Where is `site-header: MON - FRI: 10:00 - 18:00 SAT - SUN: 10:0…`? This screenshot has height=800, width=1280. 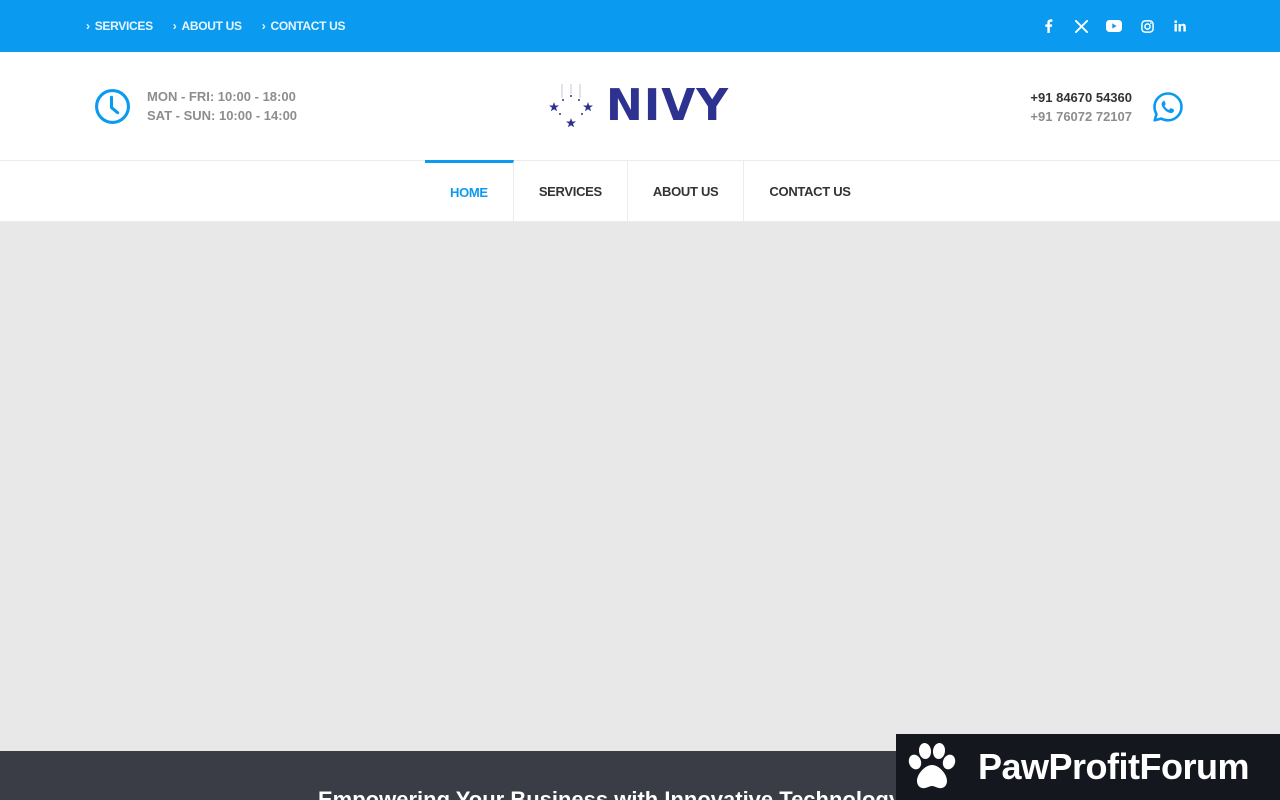 site-header: MON - FRI: 10:00 - 18:00 SAT - SUN: 10:0… is located at coordinates (640, 106).